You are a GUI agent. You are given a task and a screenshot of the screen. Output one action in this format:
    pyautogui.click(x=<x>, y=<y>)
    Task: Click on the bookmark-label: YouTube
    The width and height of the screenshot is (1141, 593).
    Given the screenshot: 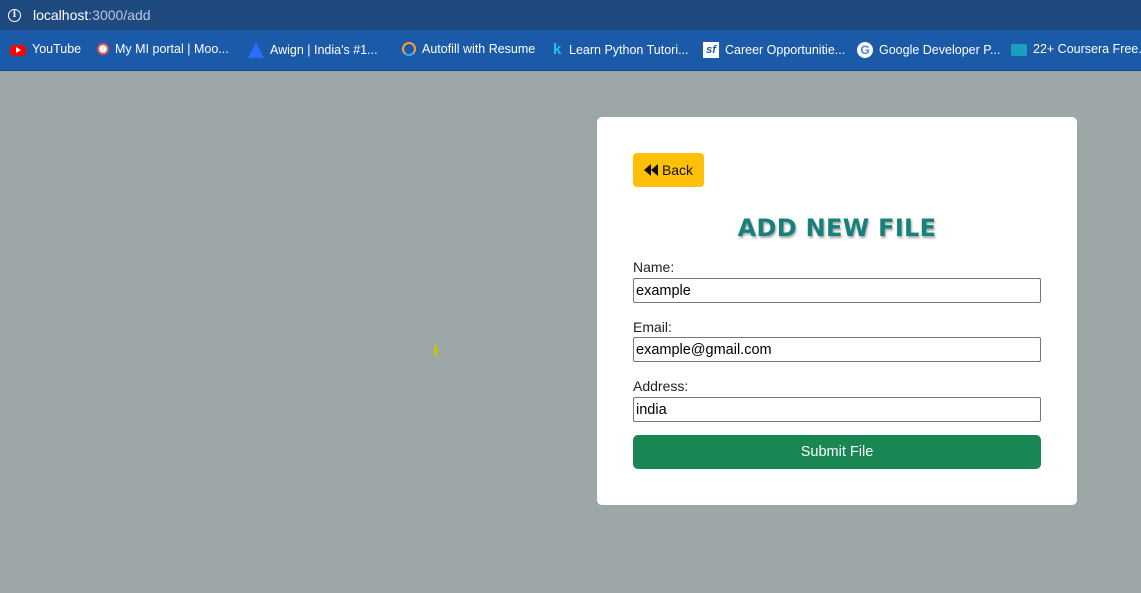 What is the action you would take?
    pyautogui.click(x=57, y=49)
    